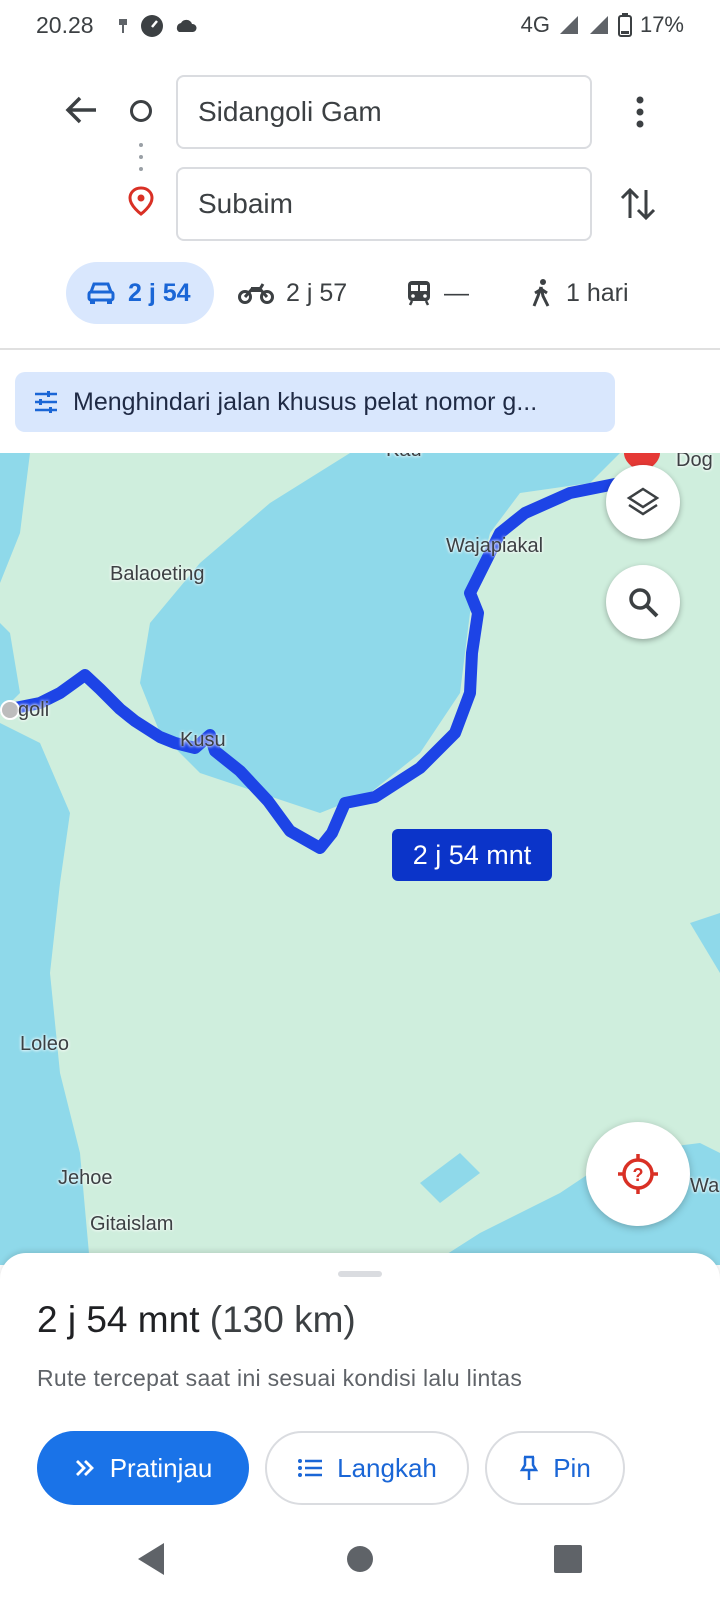  I want to click on swap-vert-icon, so click(638, 204).